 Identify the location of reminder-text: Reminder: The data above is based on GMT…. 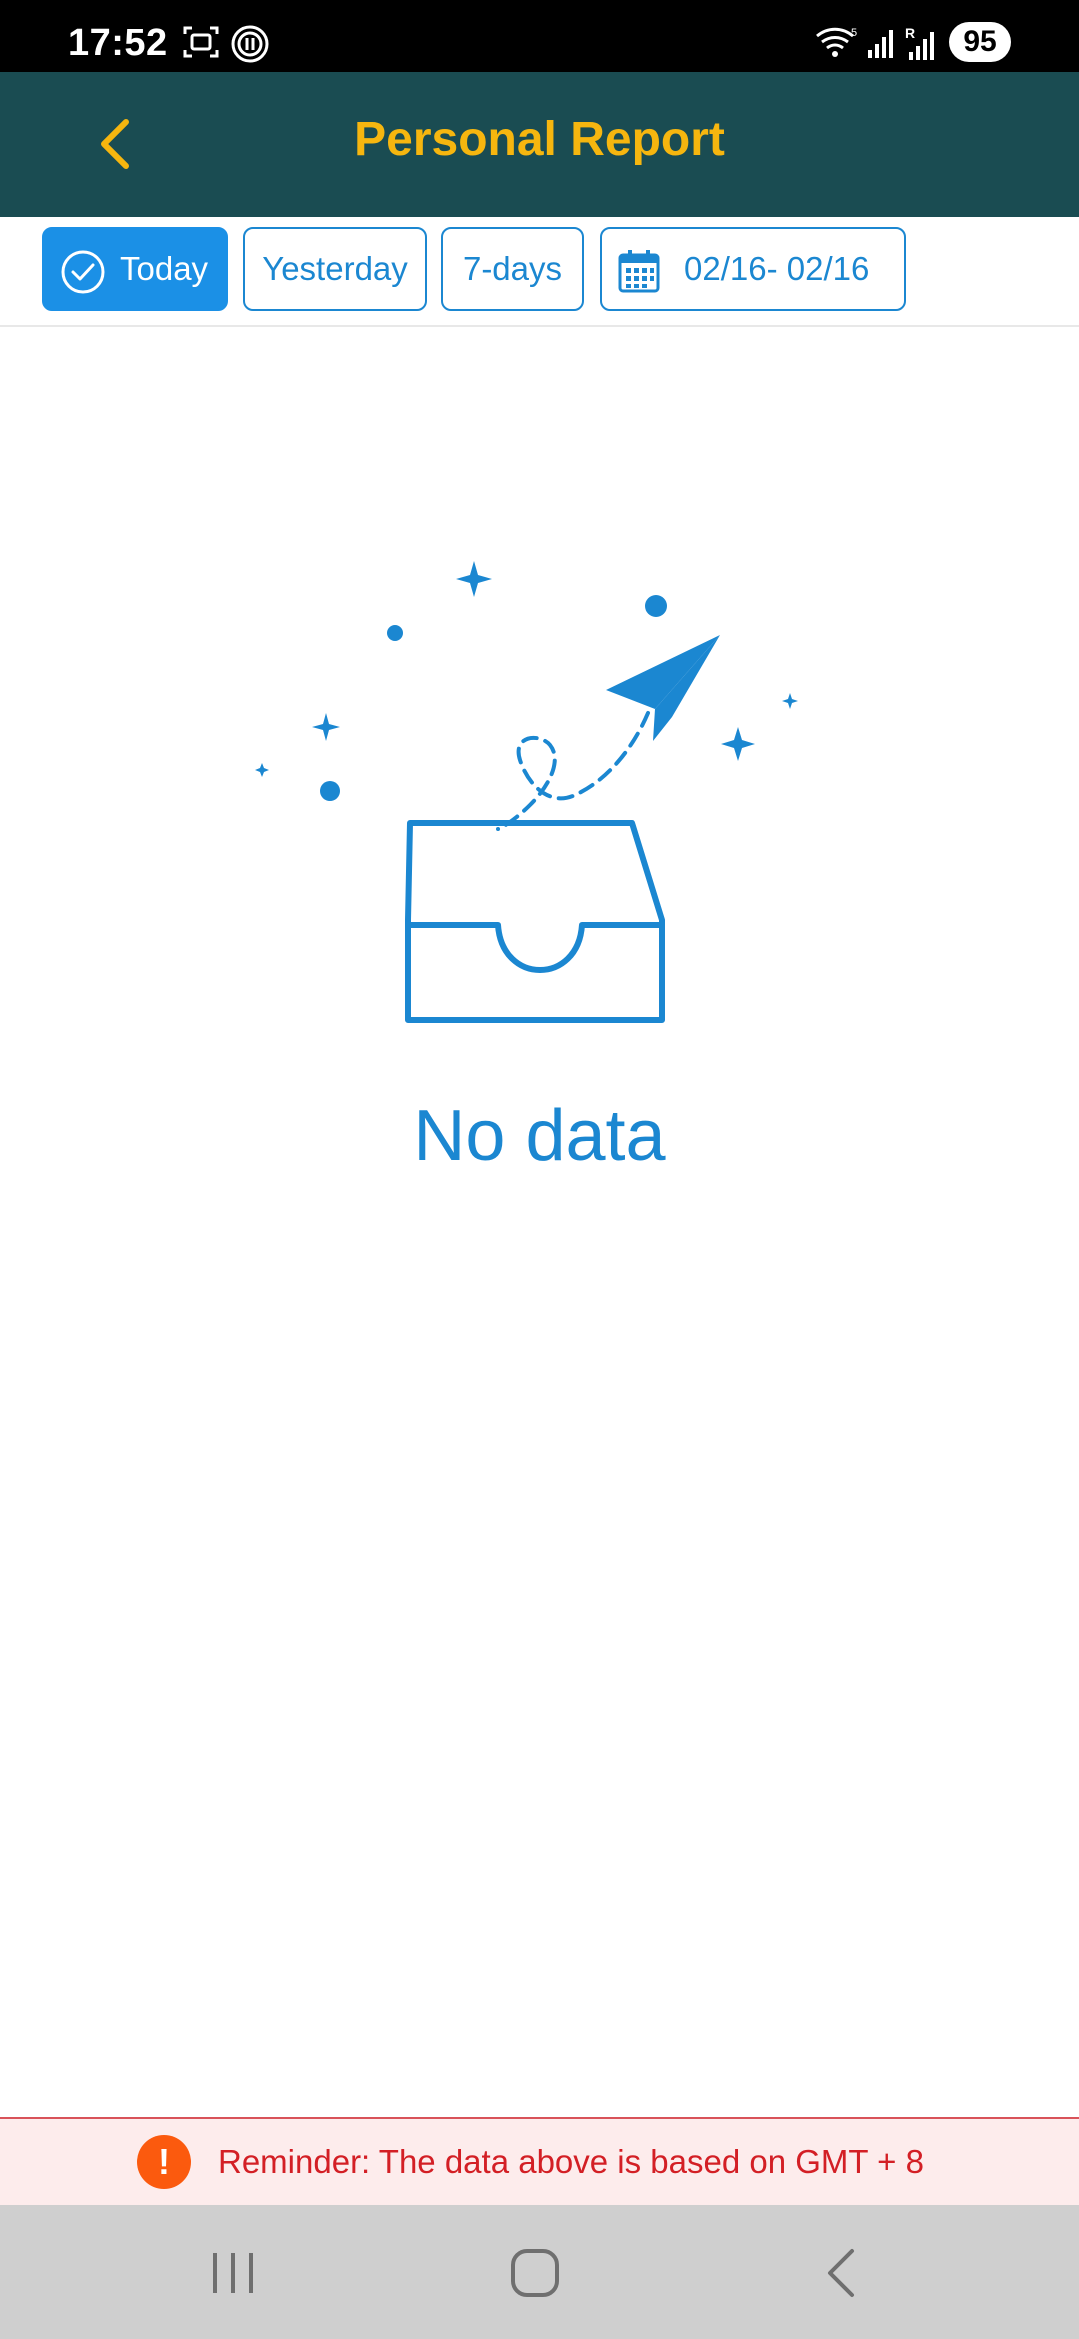
(571, 2161).